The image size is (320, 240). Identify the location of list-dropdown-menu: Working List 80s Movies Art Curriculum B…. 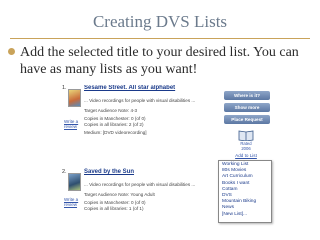
(245, 191).